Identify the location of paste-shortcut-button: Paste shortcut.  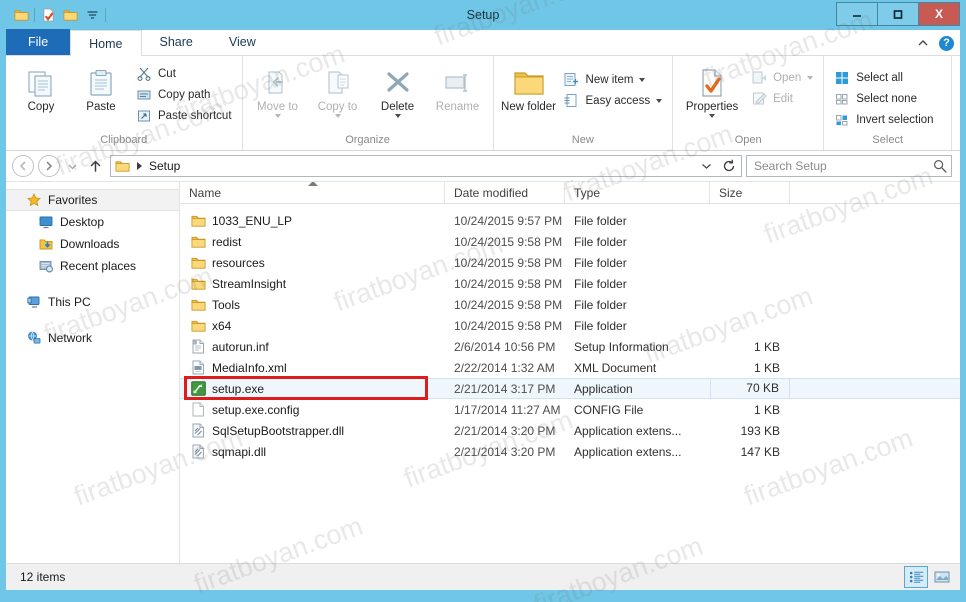
(184, 115).